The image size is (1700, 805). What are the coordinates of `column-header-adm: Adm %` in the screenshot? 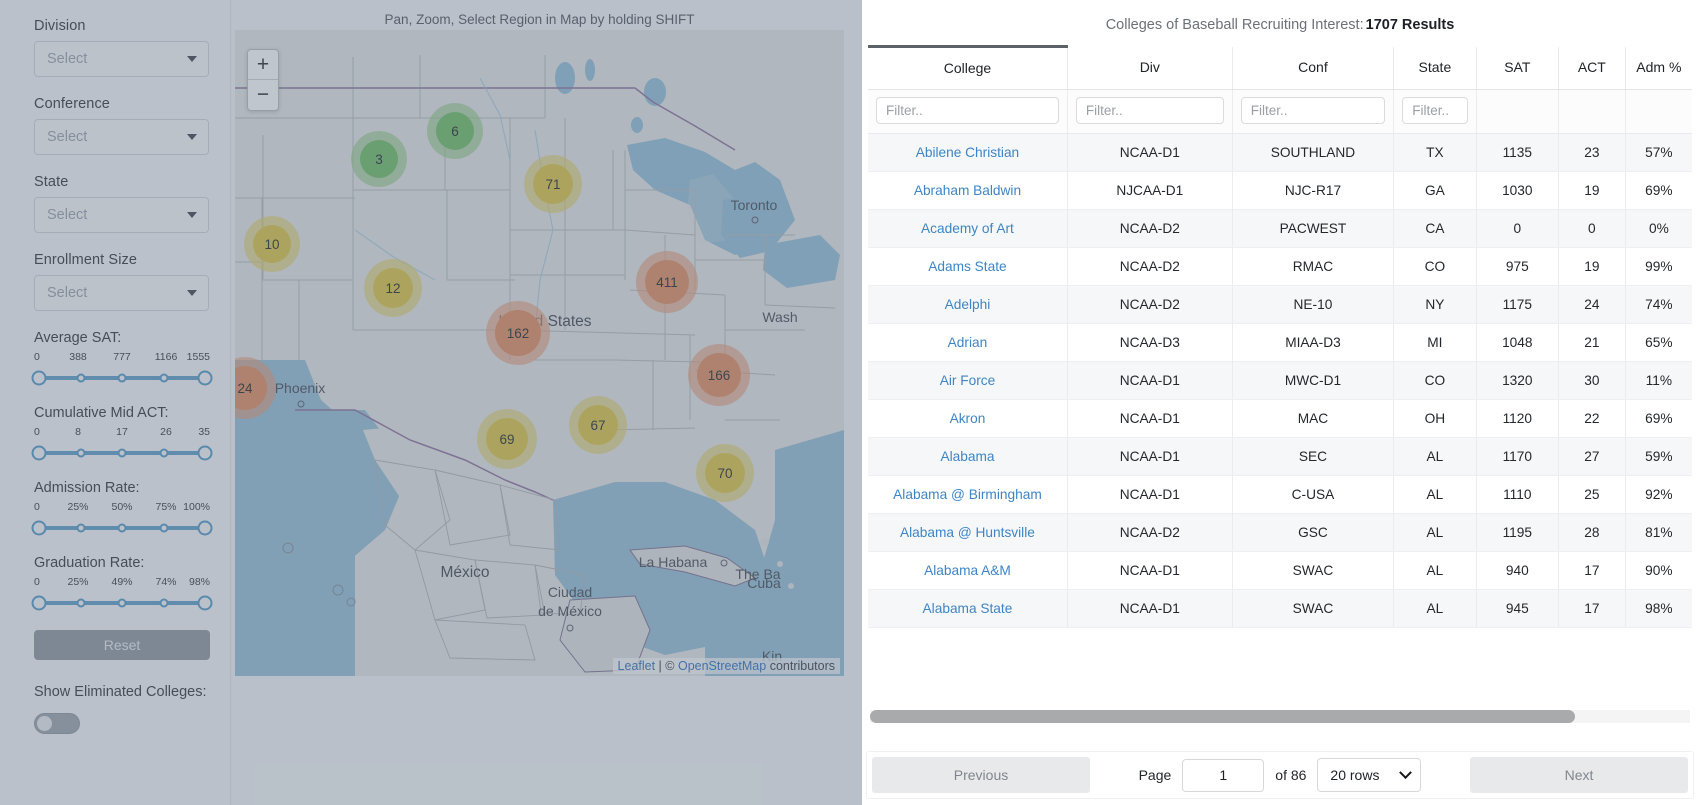 It's located at (1658, 68).